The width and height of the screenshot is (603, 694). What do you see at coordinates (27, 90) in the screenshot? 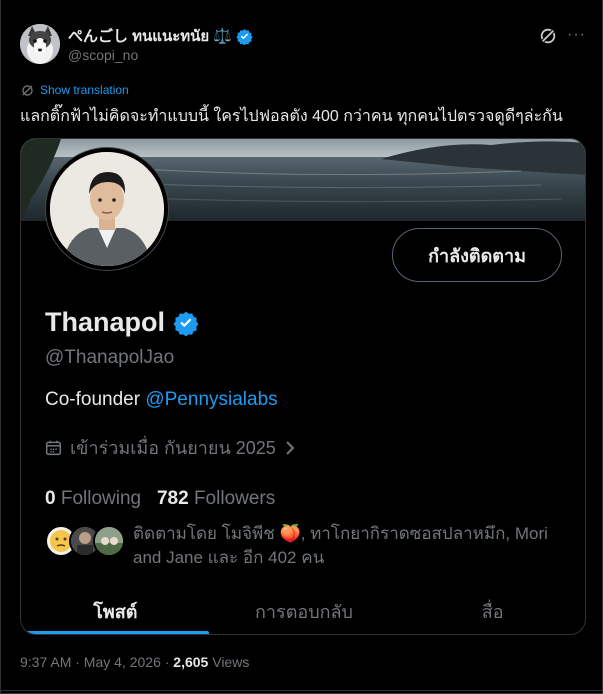
I see `translate-icon` at bounding box center [27, 90].